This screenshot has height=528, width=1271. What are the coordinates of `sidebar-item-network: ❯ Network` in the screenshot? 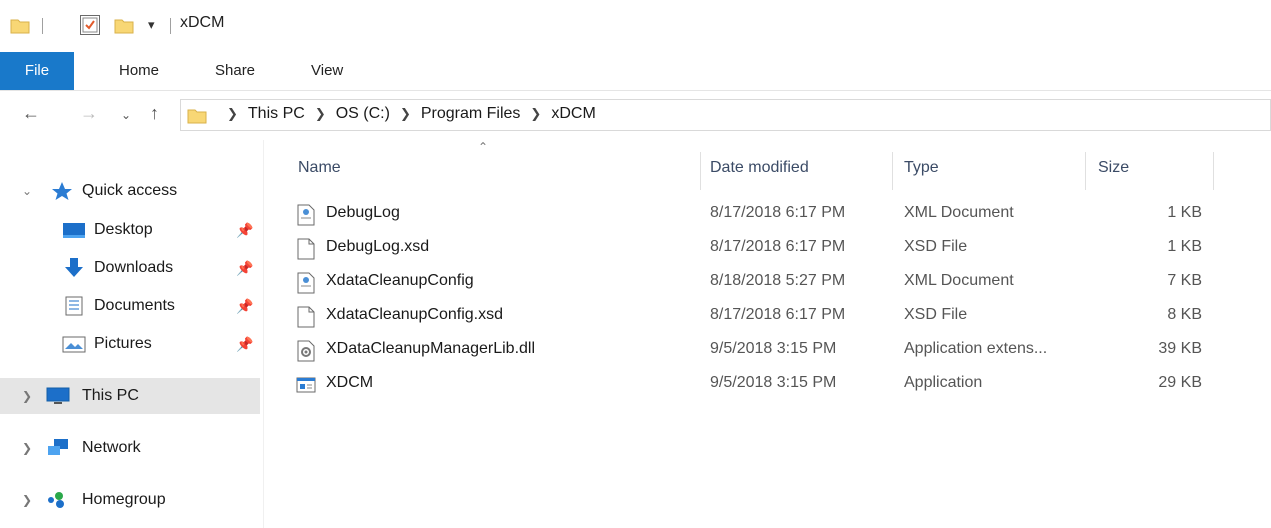 It's located at (130, 448).